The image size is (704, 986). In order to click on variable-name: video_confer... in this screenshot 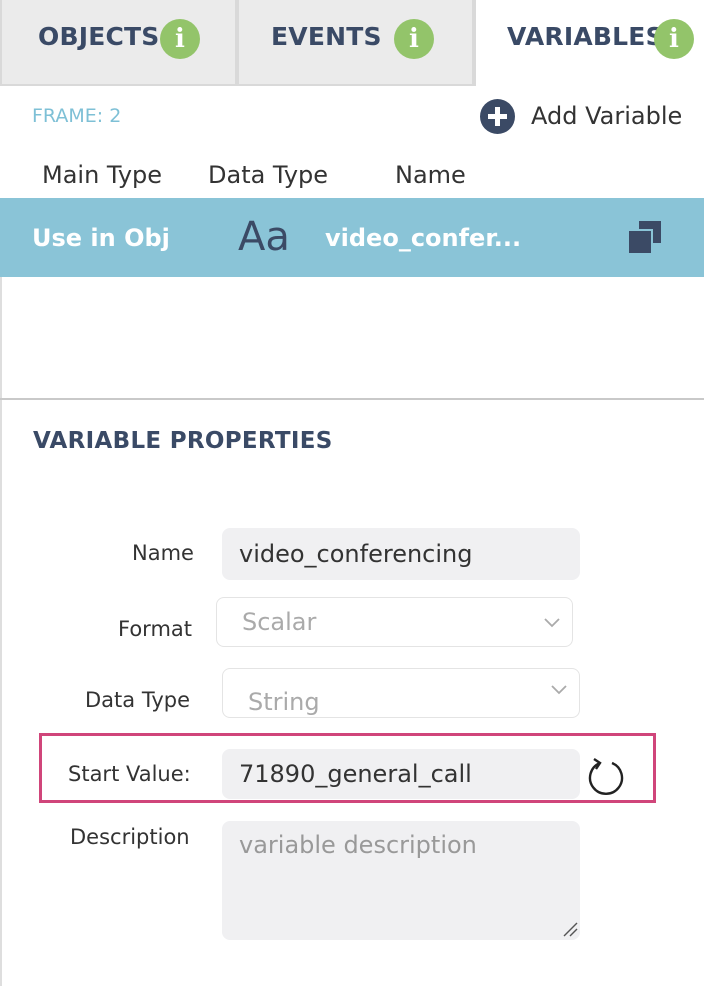, I will do `click(423, 238)`.